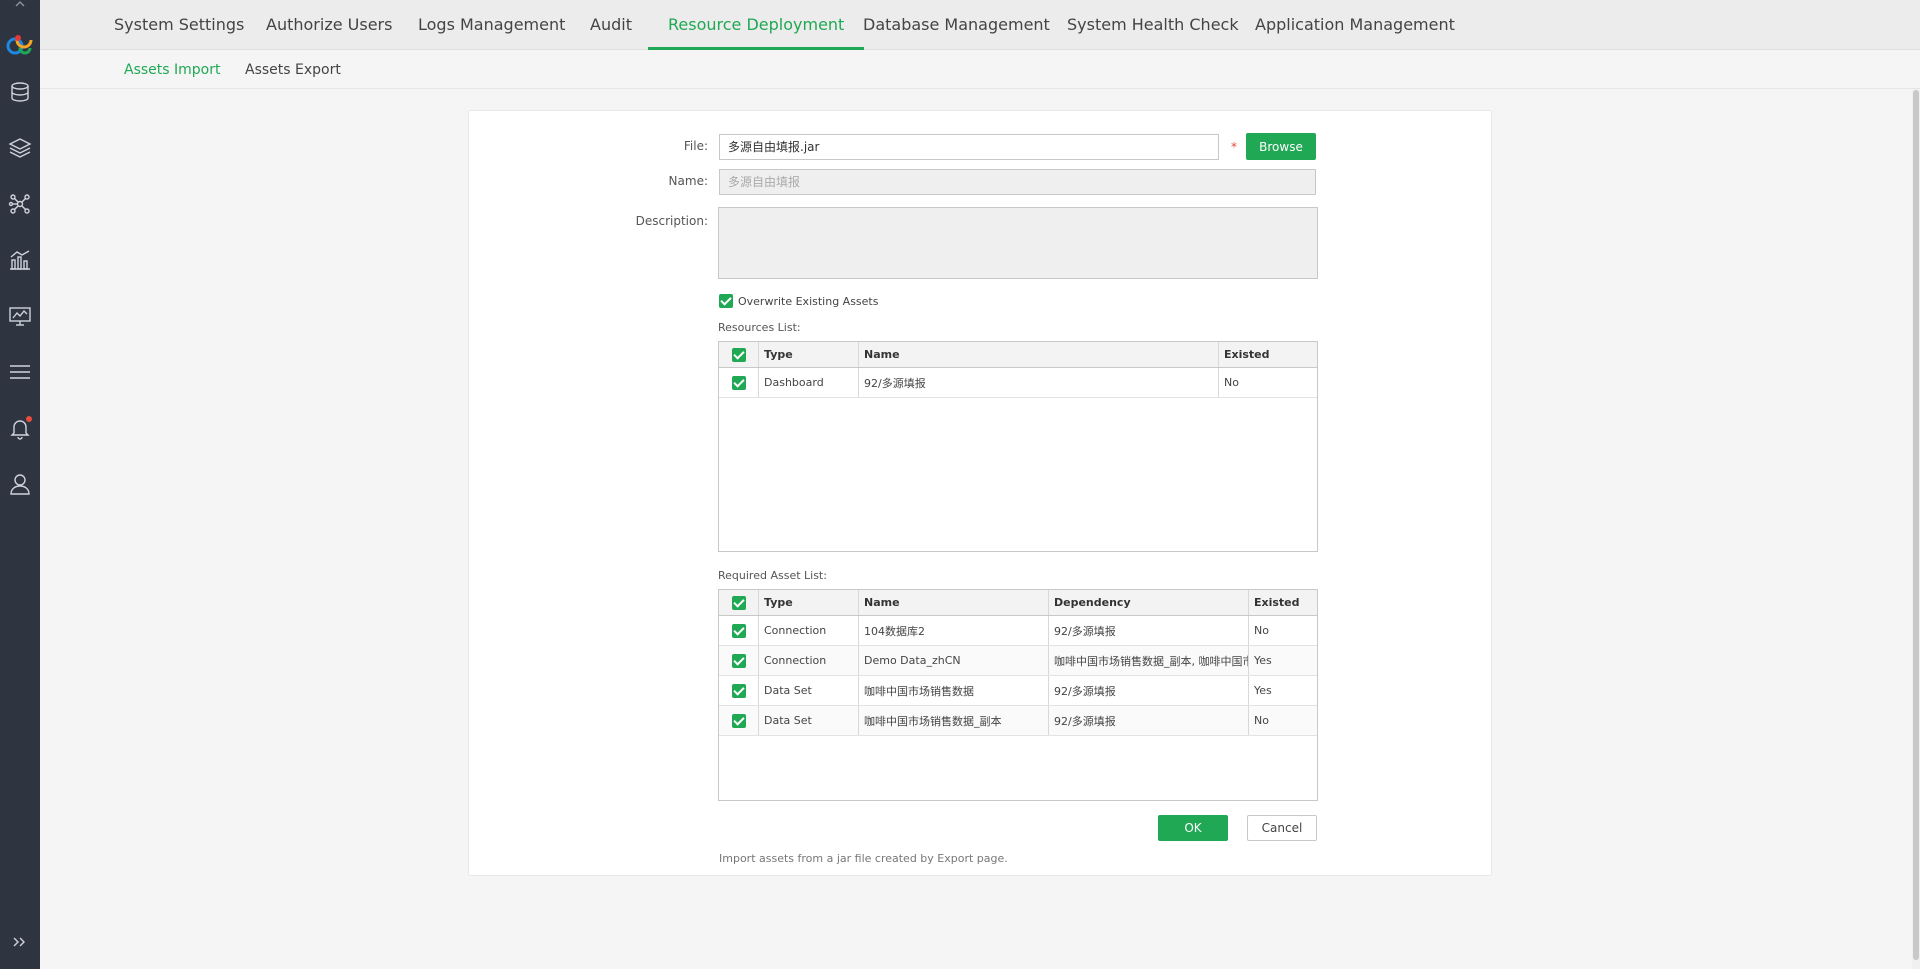 The image size is (1920, 969). Describe the element at coordinates (1018, 446) in the screenshot. I see `resources-table: Type Name Existed Dashboard 92/多源填报 No` at that location.